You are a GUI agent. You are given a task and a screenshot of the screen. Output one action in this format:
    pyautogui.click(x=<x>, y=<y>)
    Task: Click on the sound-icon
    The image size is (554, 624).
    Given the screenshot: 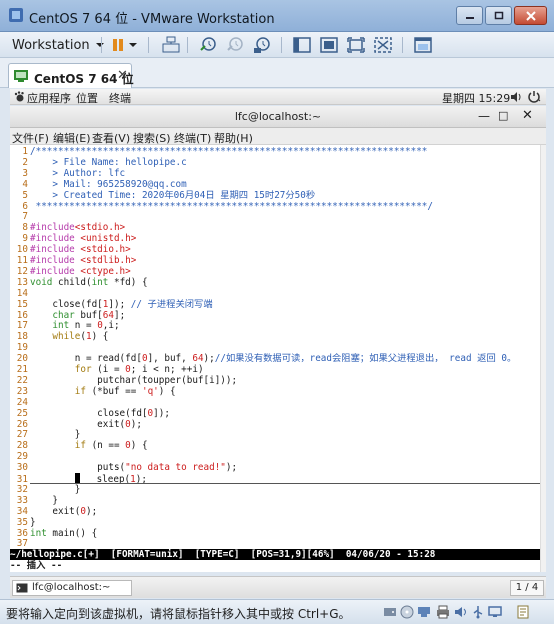 What is the action you would take?
    pyautogui.click(x=461, y=612)
    